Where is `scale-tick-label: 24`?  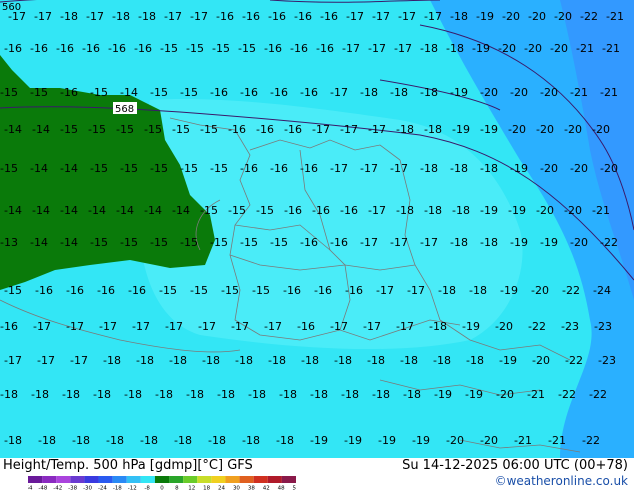 scale-tick-label: 24 is located at coordinates (221, 488).